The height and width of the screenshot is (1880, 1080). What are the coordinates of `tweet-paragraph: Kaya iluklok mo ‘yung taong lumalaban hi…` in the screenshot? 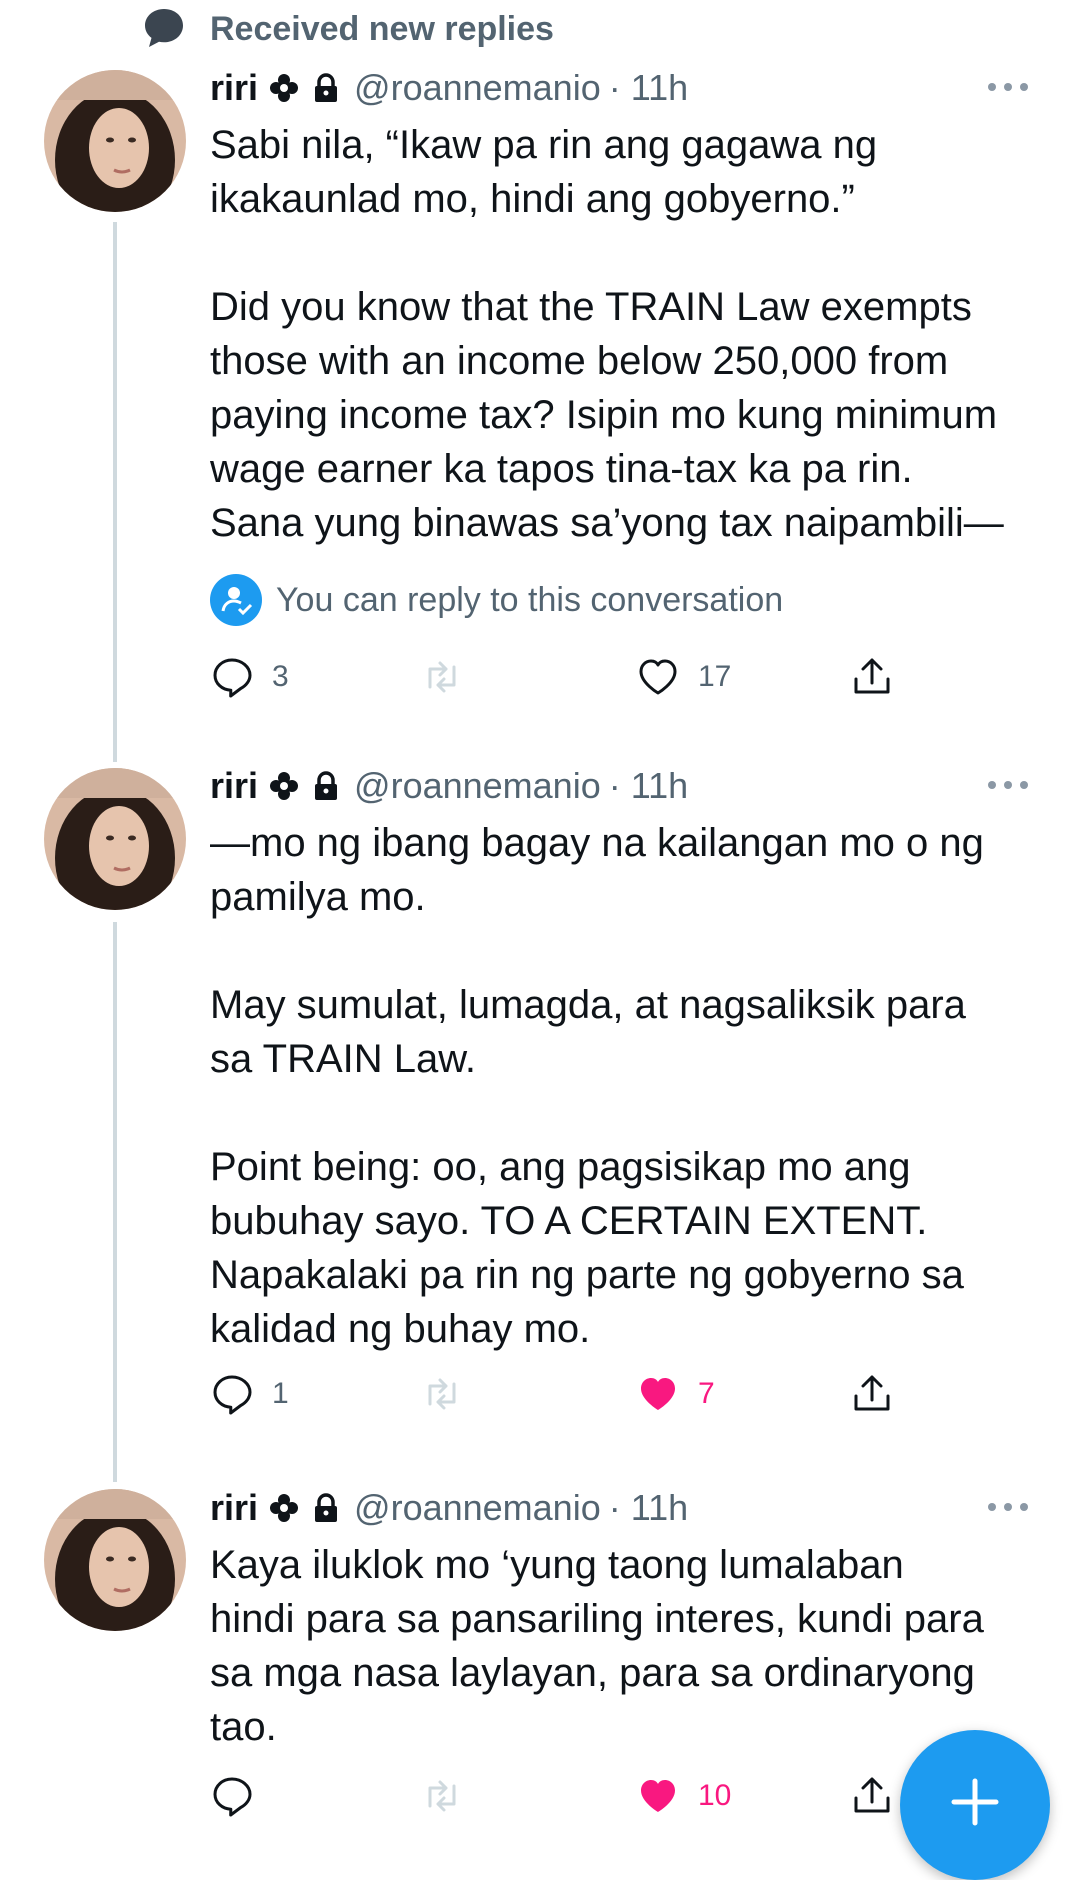 It's located at (597, 1646).